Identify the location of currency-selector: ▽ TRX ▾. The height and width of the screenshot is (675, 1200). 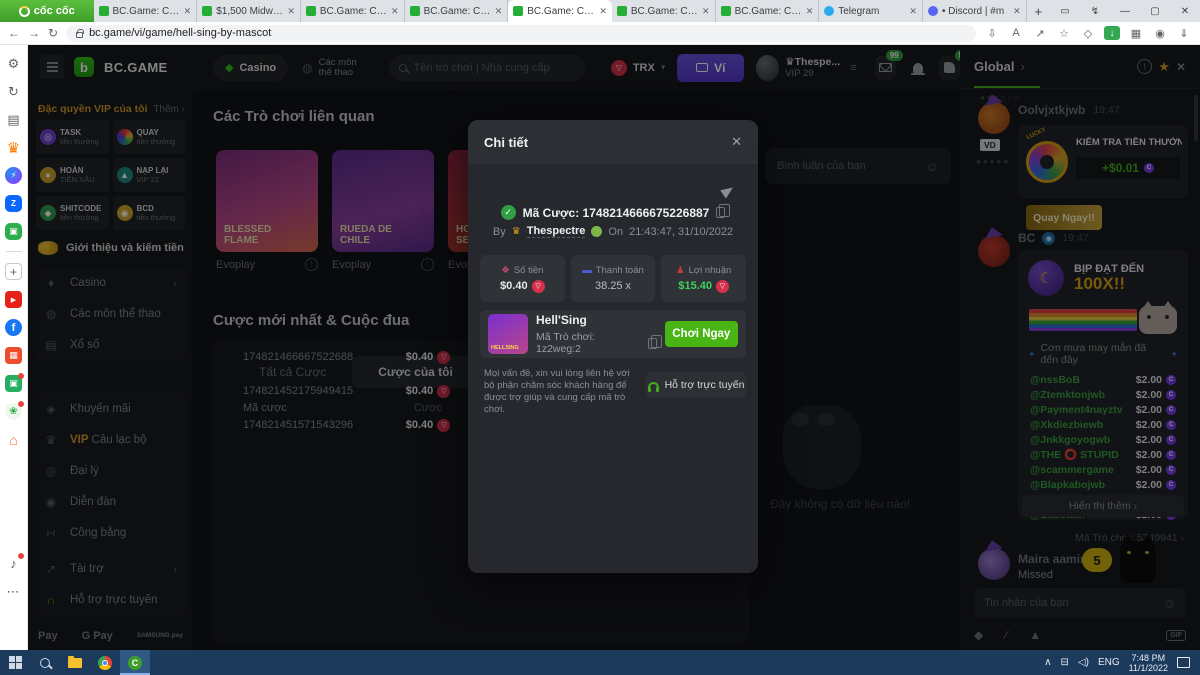
(637, 67).